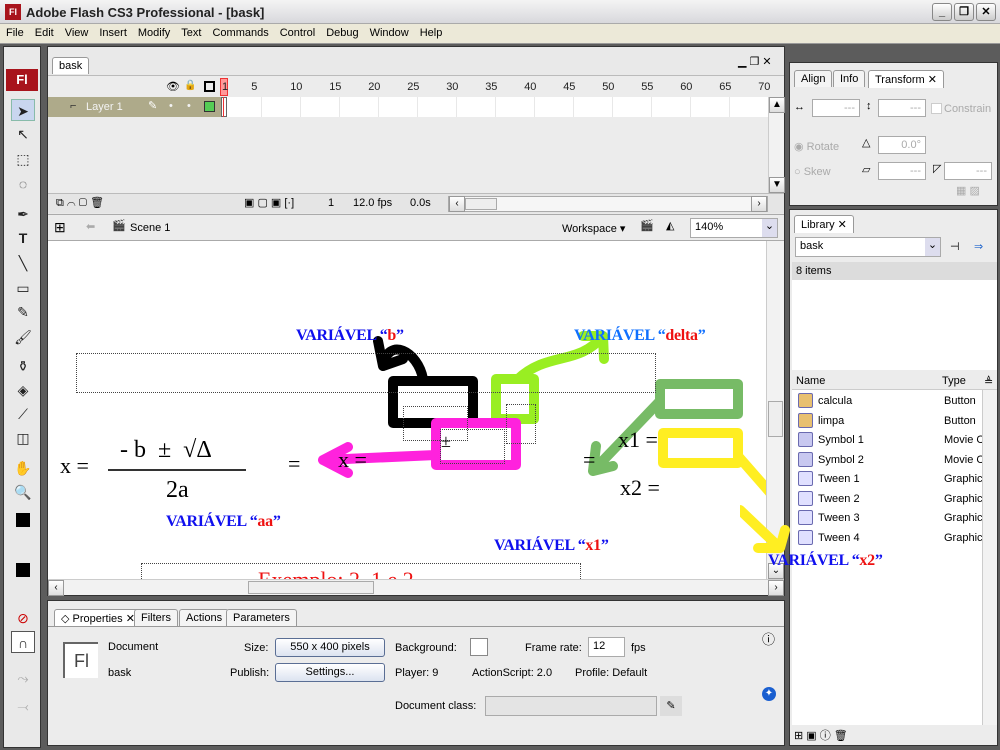 The image size is (1000, 750). Describe the element at coordinates (190, 31) in the screenshot. I see `menu-text: Text` at that location.